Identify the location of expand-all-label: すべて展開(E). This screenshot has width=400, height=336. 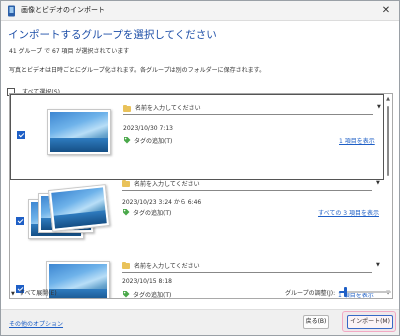
(37, 293).